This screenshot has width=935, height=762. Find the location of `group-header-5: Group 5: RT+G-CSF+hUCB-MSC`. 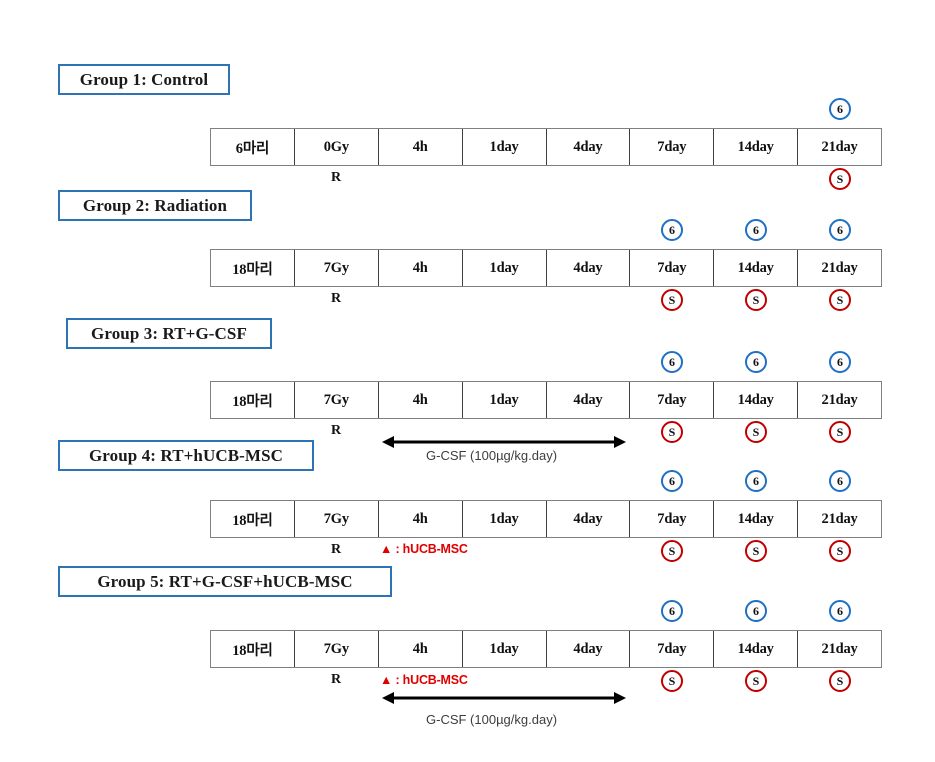

group-header-5: Group 5: RT+G-CSF+hUCB-MSC is located at coordinates (225, 581).